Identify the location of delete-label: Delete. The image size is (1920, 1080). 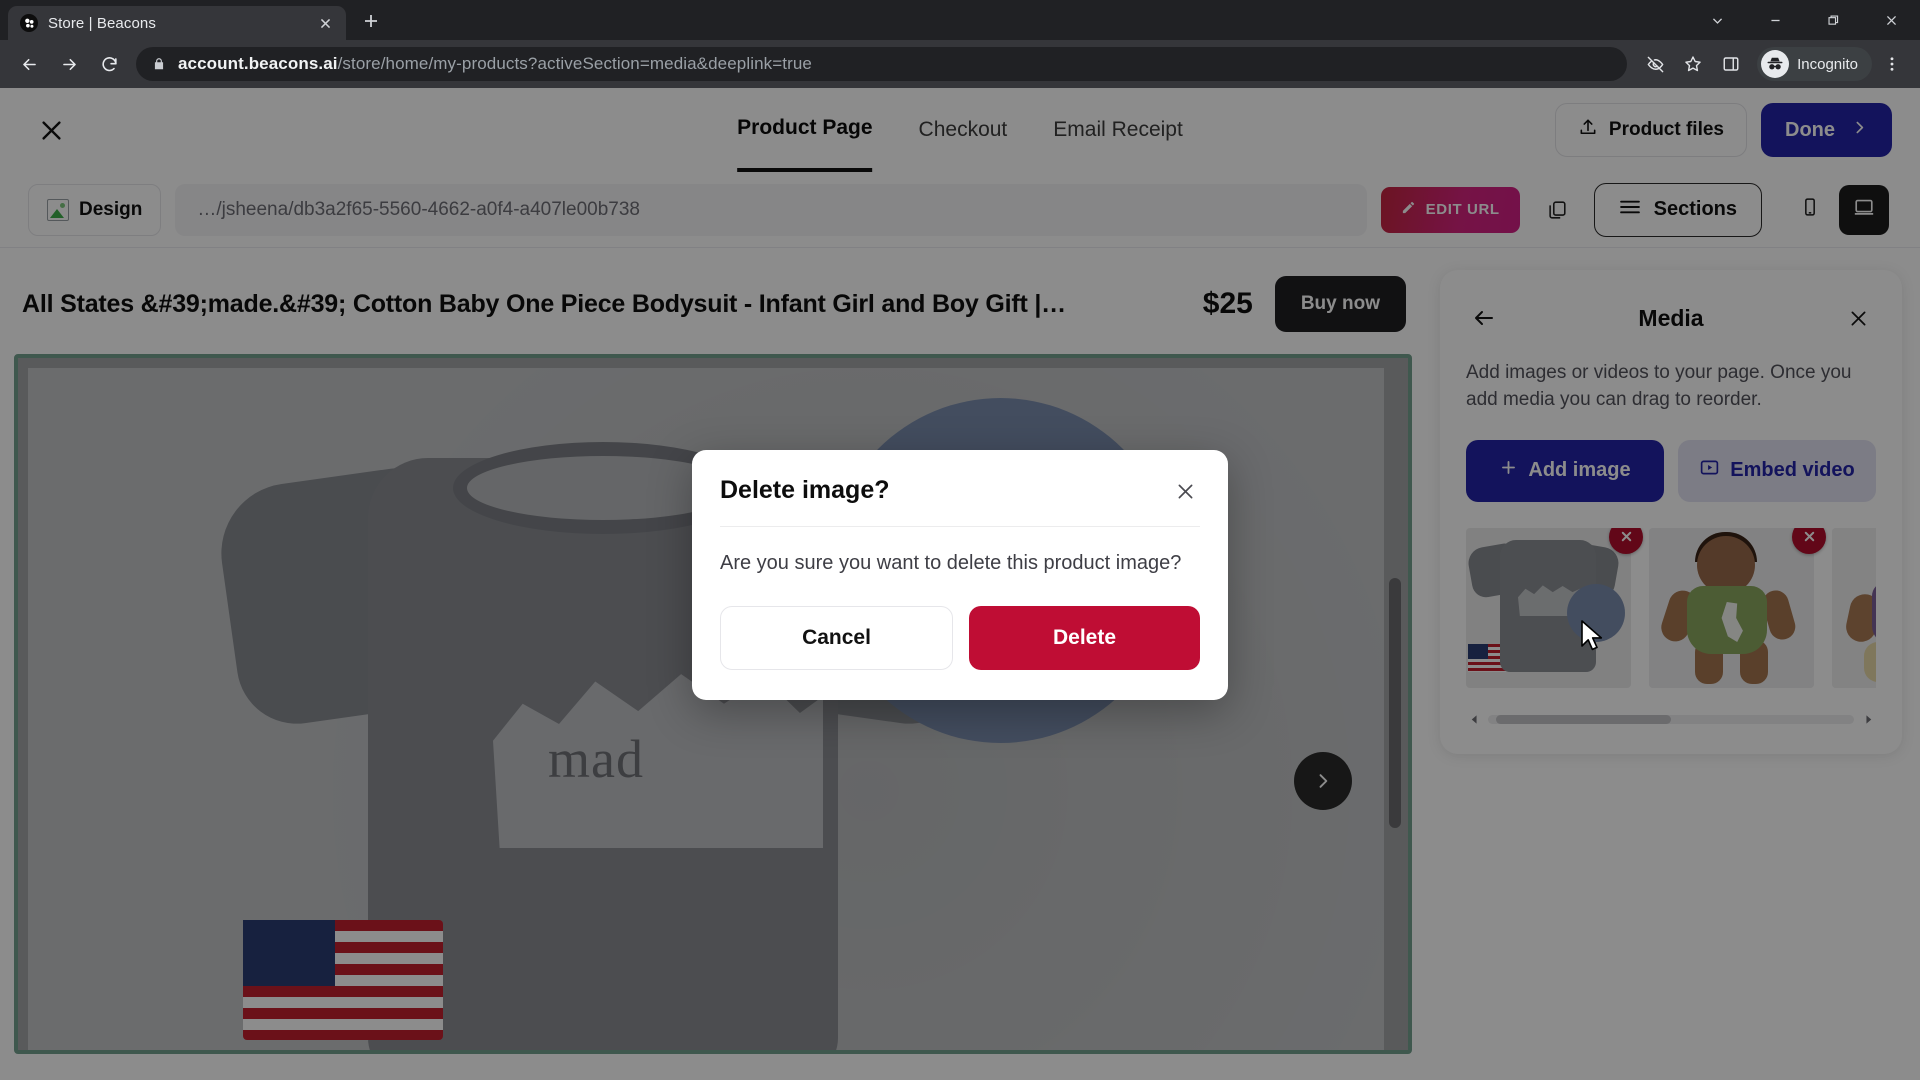
(1084, 637).